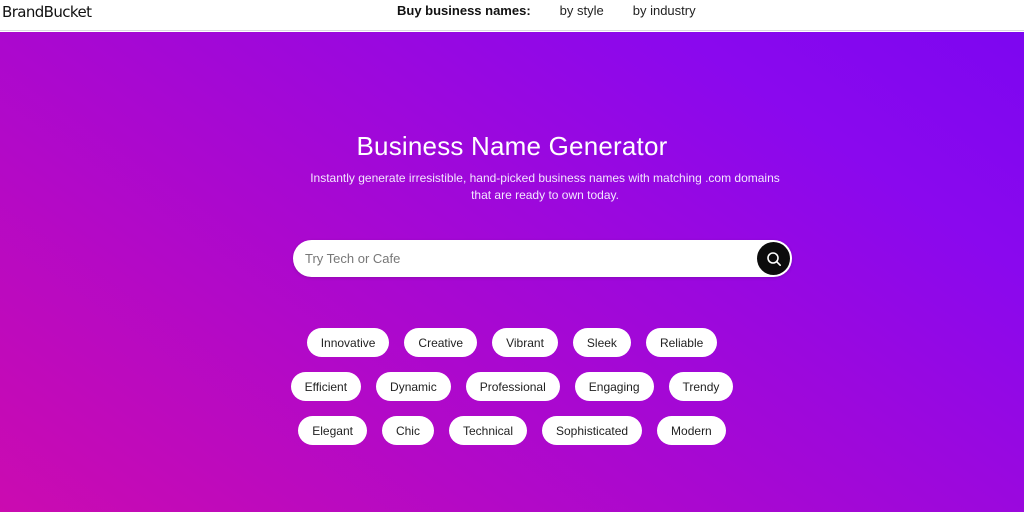 The width and height of the screenshot is (1024, 512). I want to click on tag-efficient: Efficient, so click(326, 386).